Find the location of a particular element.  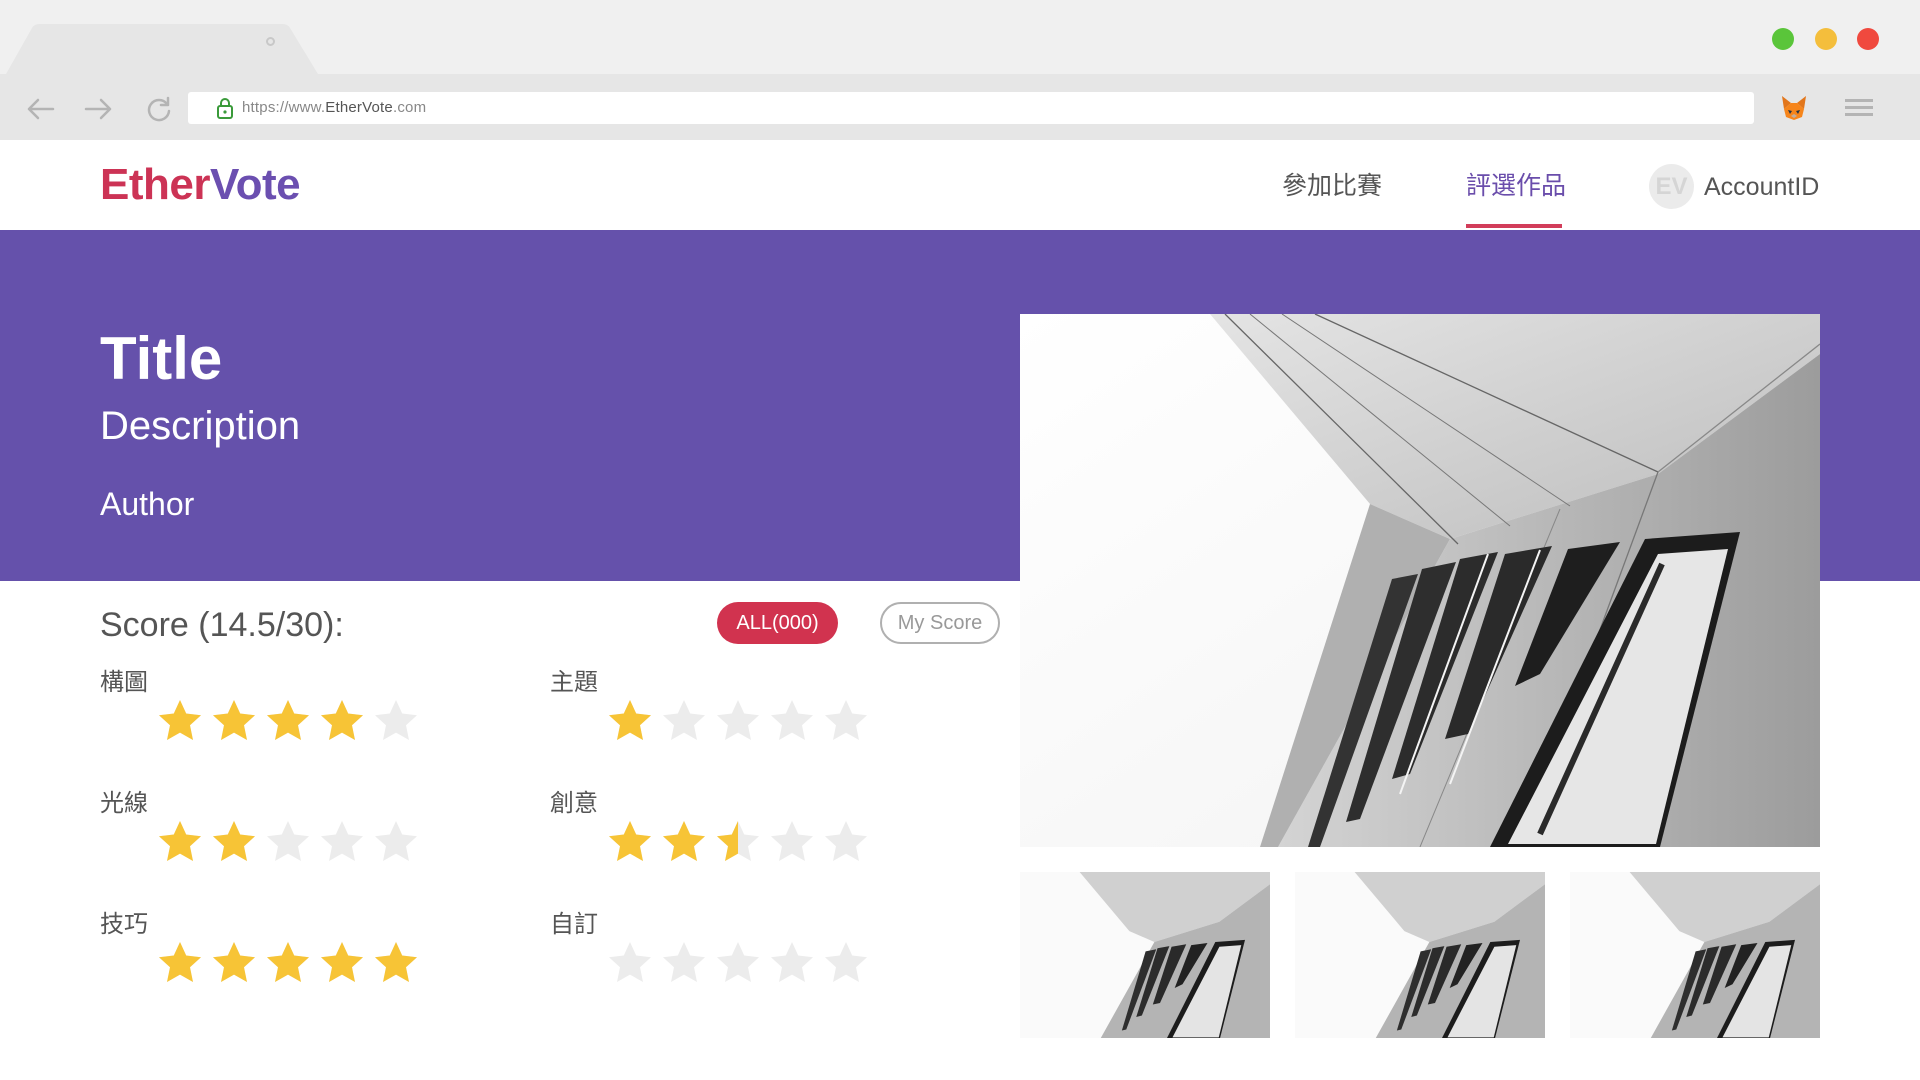

url-prefix: https://www. is located at coordinates (284, 107).